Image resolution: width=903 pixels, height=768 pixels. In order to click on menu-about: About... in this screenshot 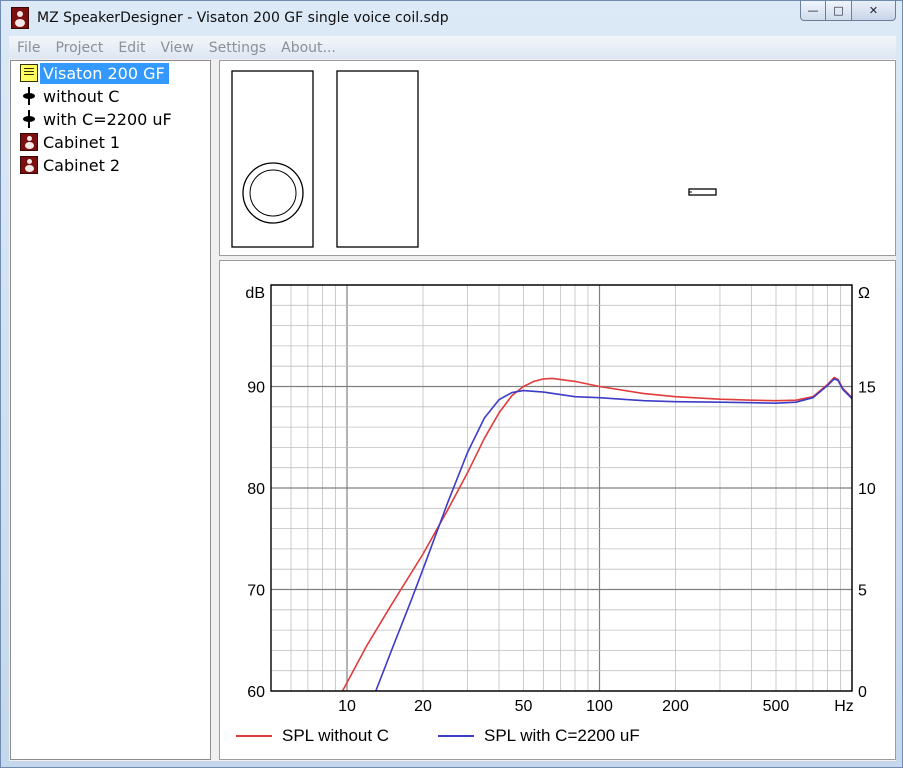, I will do `click(308, 48)`.